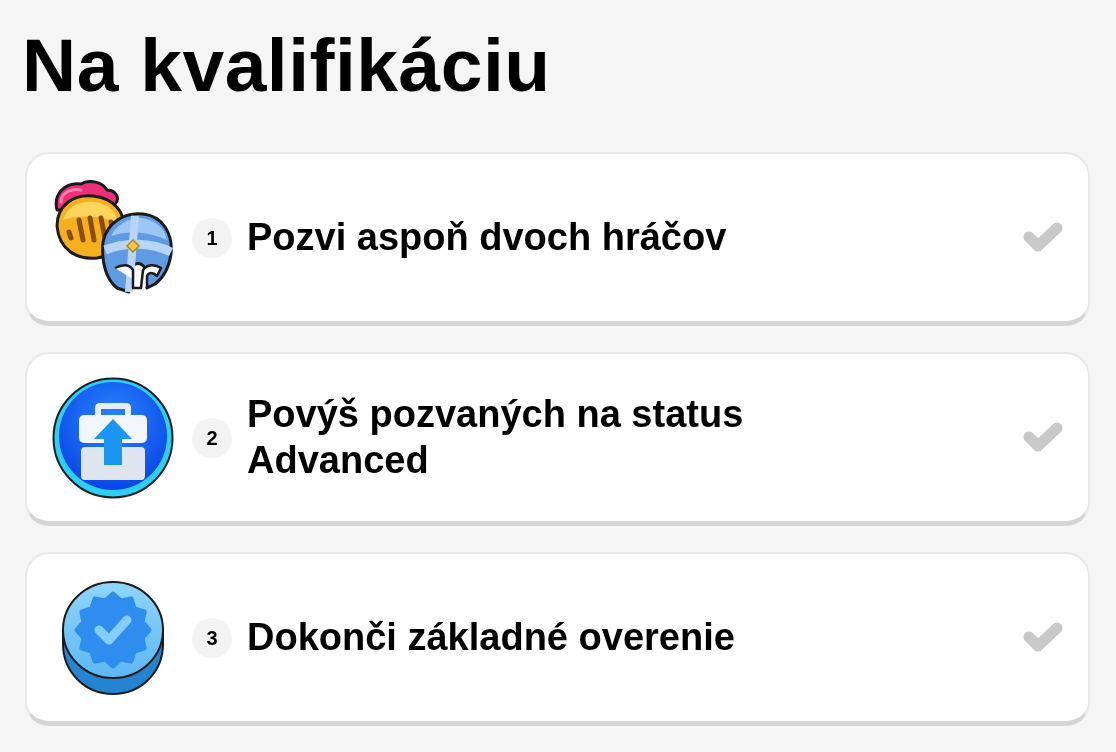 This screenshot has height=752, width=1116. I want to click on page-title: Na kvalifikáciu, so click(286, 65).